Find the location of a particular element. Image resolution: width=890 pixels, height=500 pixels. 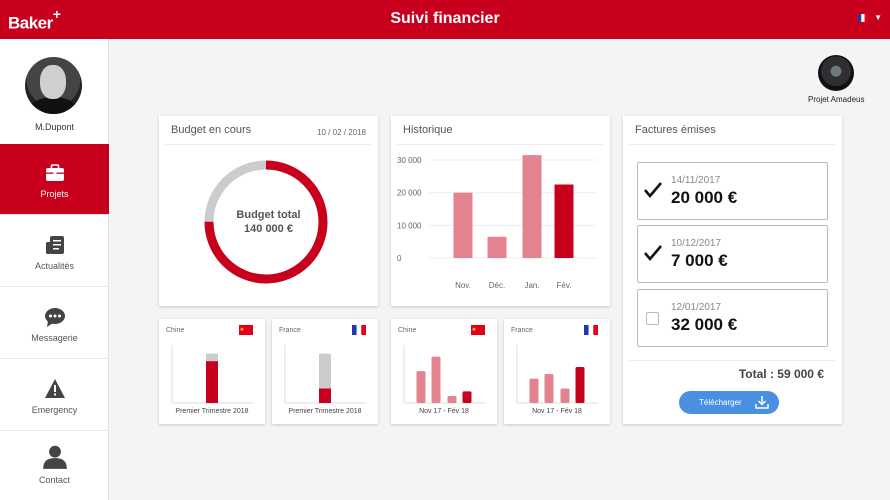

invoice-date: 10/12/2017 is located at coordinates (696, 243).